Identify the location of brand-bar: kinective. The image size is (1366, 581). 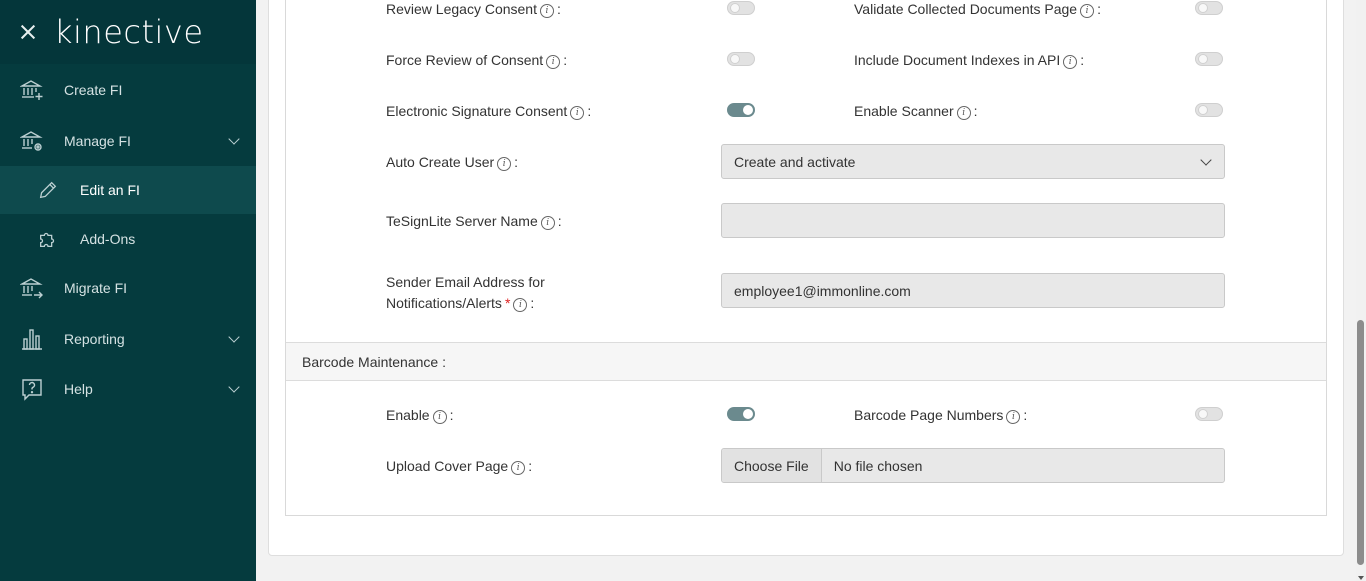
(128, 32).